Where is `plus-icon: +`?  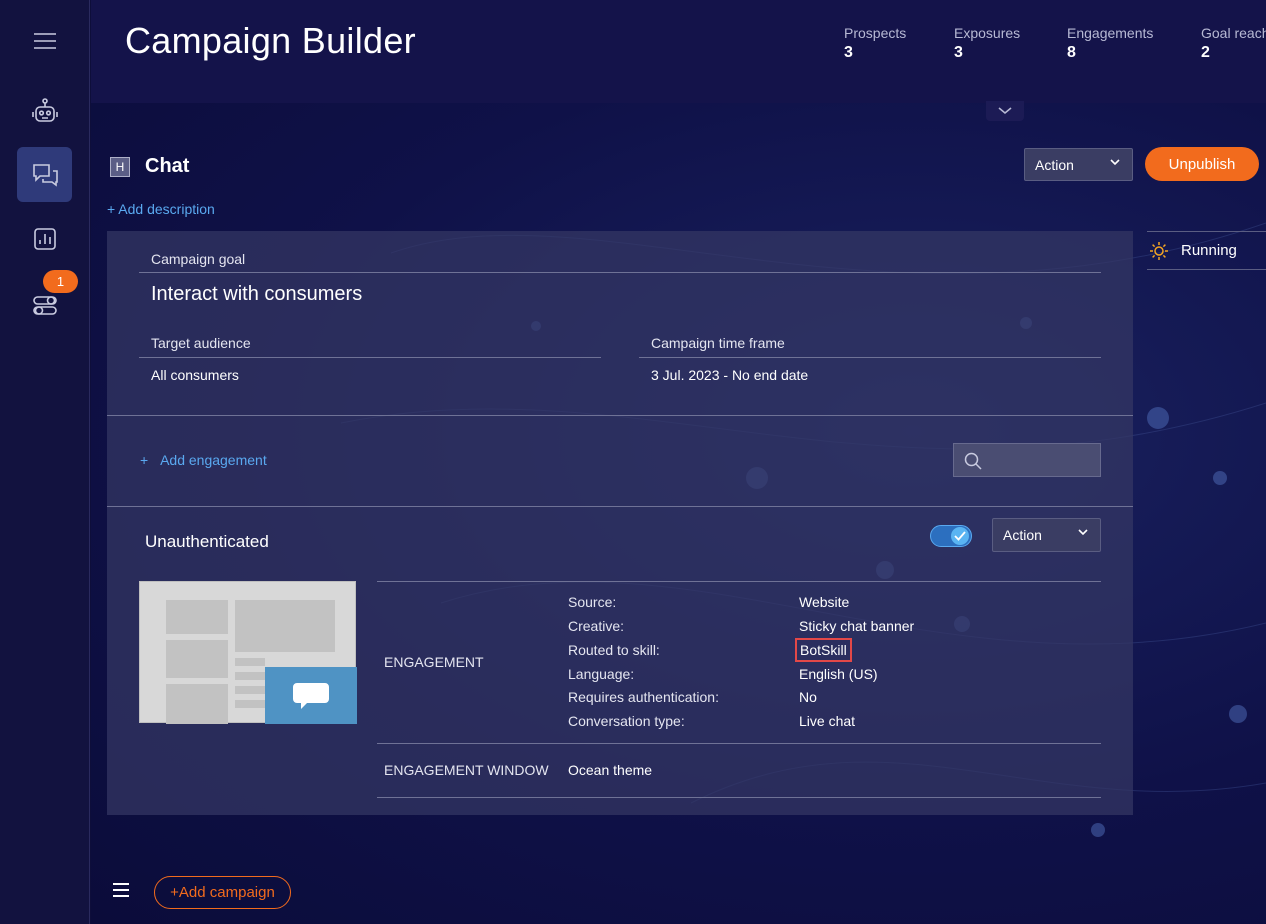 plus-icon: + is located at coordinates (144, 460).